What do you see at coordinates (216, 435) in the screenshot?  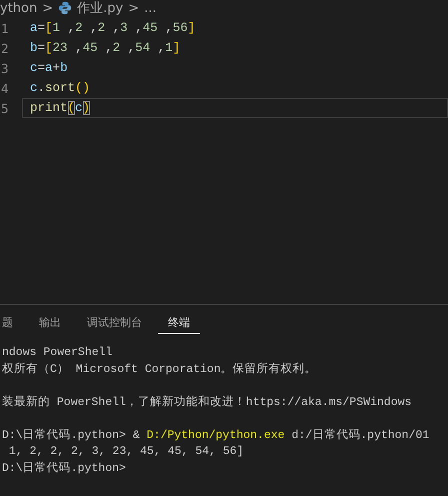 I see `terminal-line: D:\日常代码.python> & D:/Python/python.exe d:/日常代码.python/01` at bounding box center [216, 435].